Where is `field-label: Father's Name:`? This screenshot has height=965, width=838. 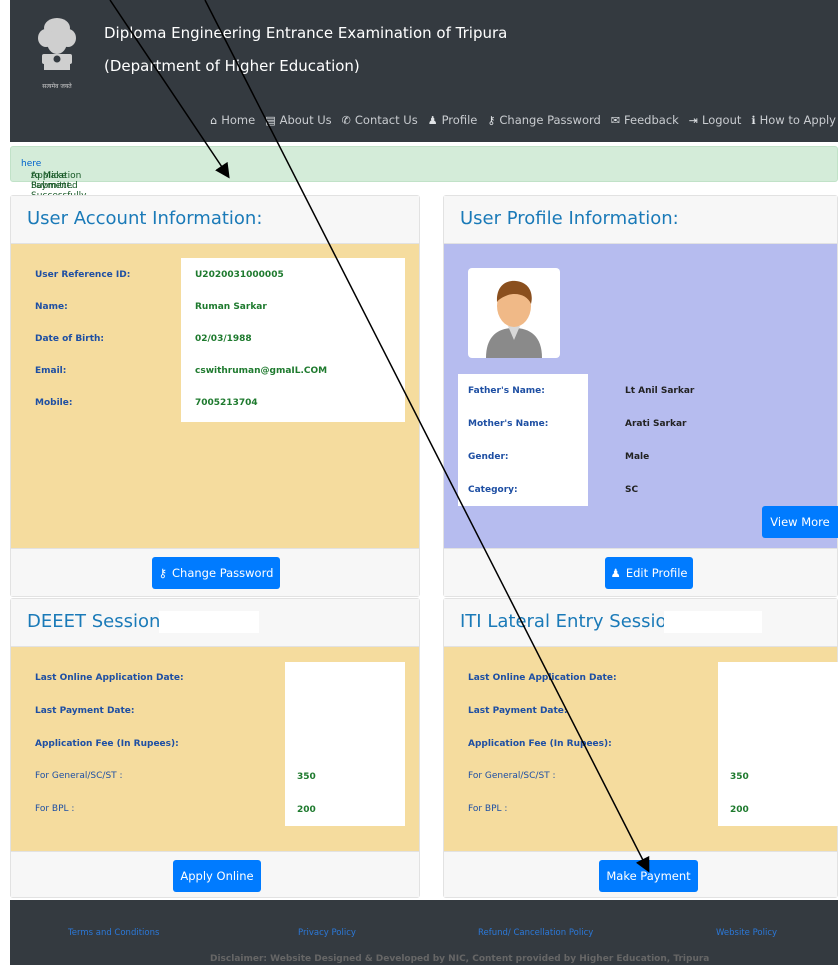 field-label: Father's Name: is located at coordinates (506, 391).